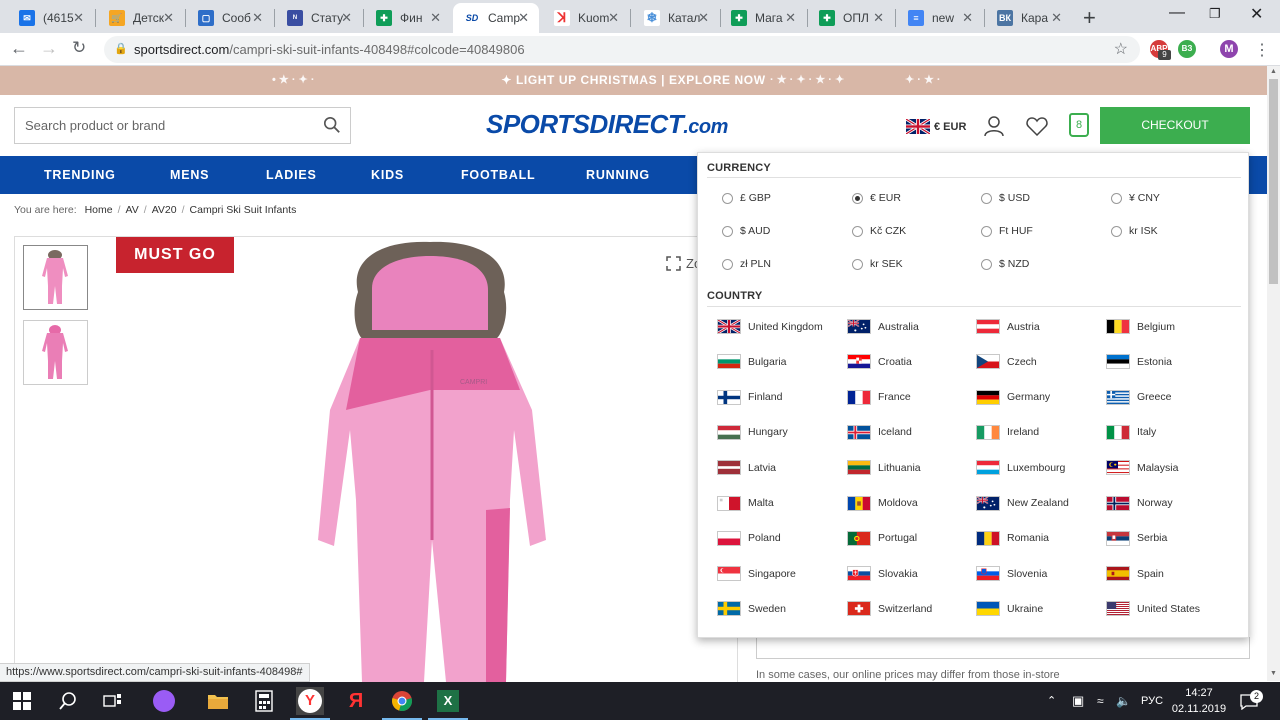  What do you see at coordinates (1007, 432) in the screenshot?
I see `country-option: Ireland` at bounding box center [1007, 432].